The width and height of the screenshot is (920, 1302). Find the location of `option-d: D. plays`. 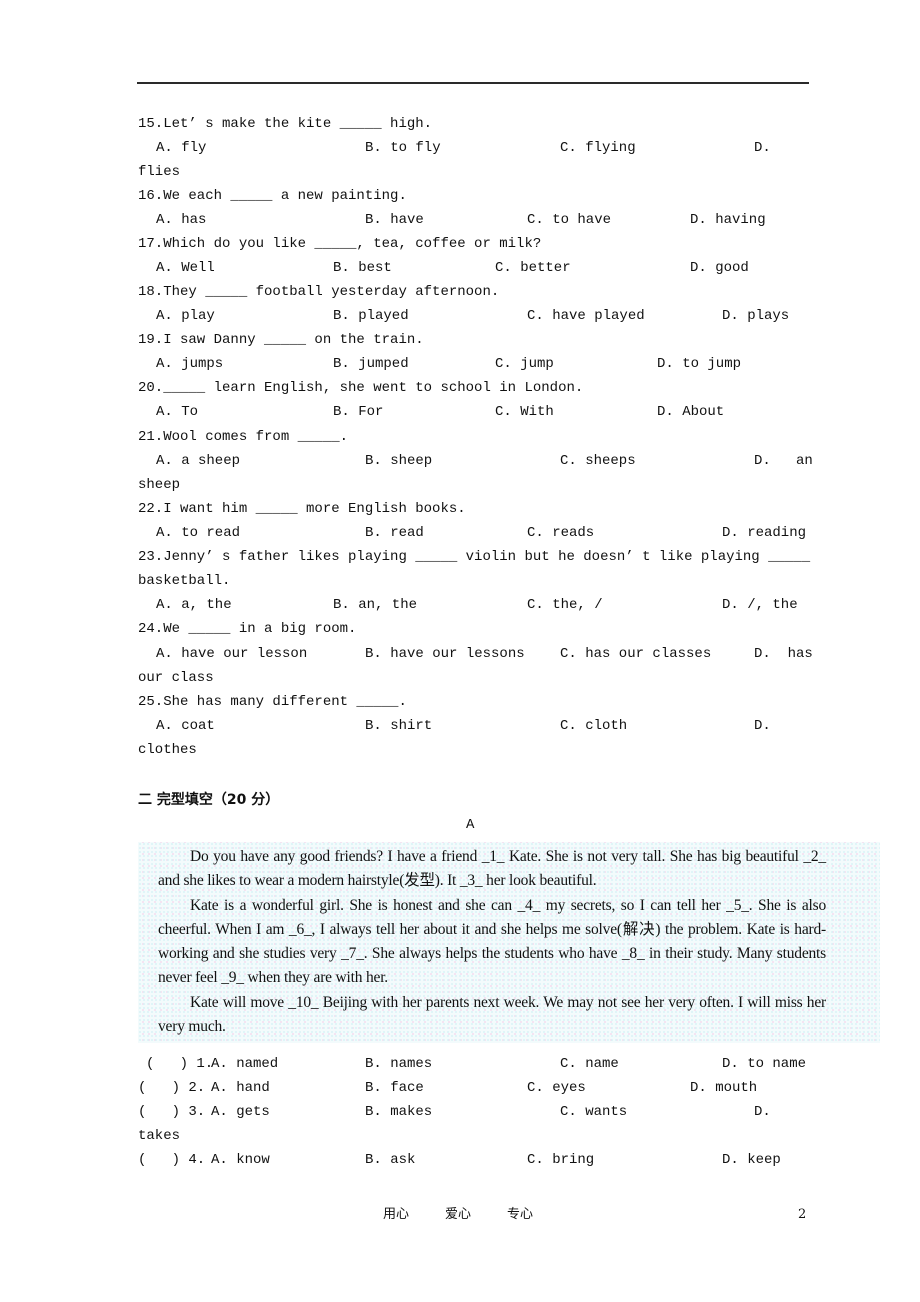

option-d: D. plays is located at coordinates (756, 316).